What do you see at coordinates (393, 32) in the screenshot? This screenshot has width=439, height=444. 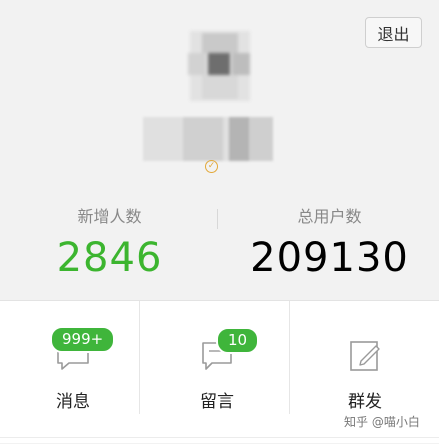 I see `logout-button: 退出` at bounding box center [393, 32].